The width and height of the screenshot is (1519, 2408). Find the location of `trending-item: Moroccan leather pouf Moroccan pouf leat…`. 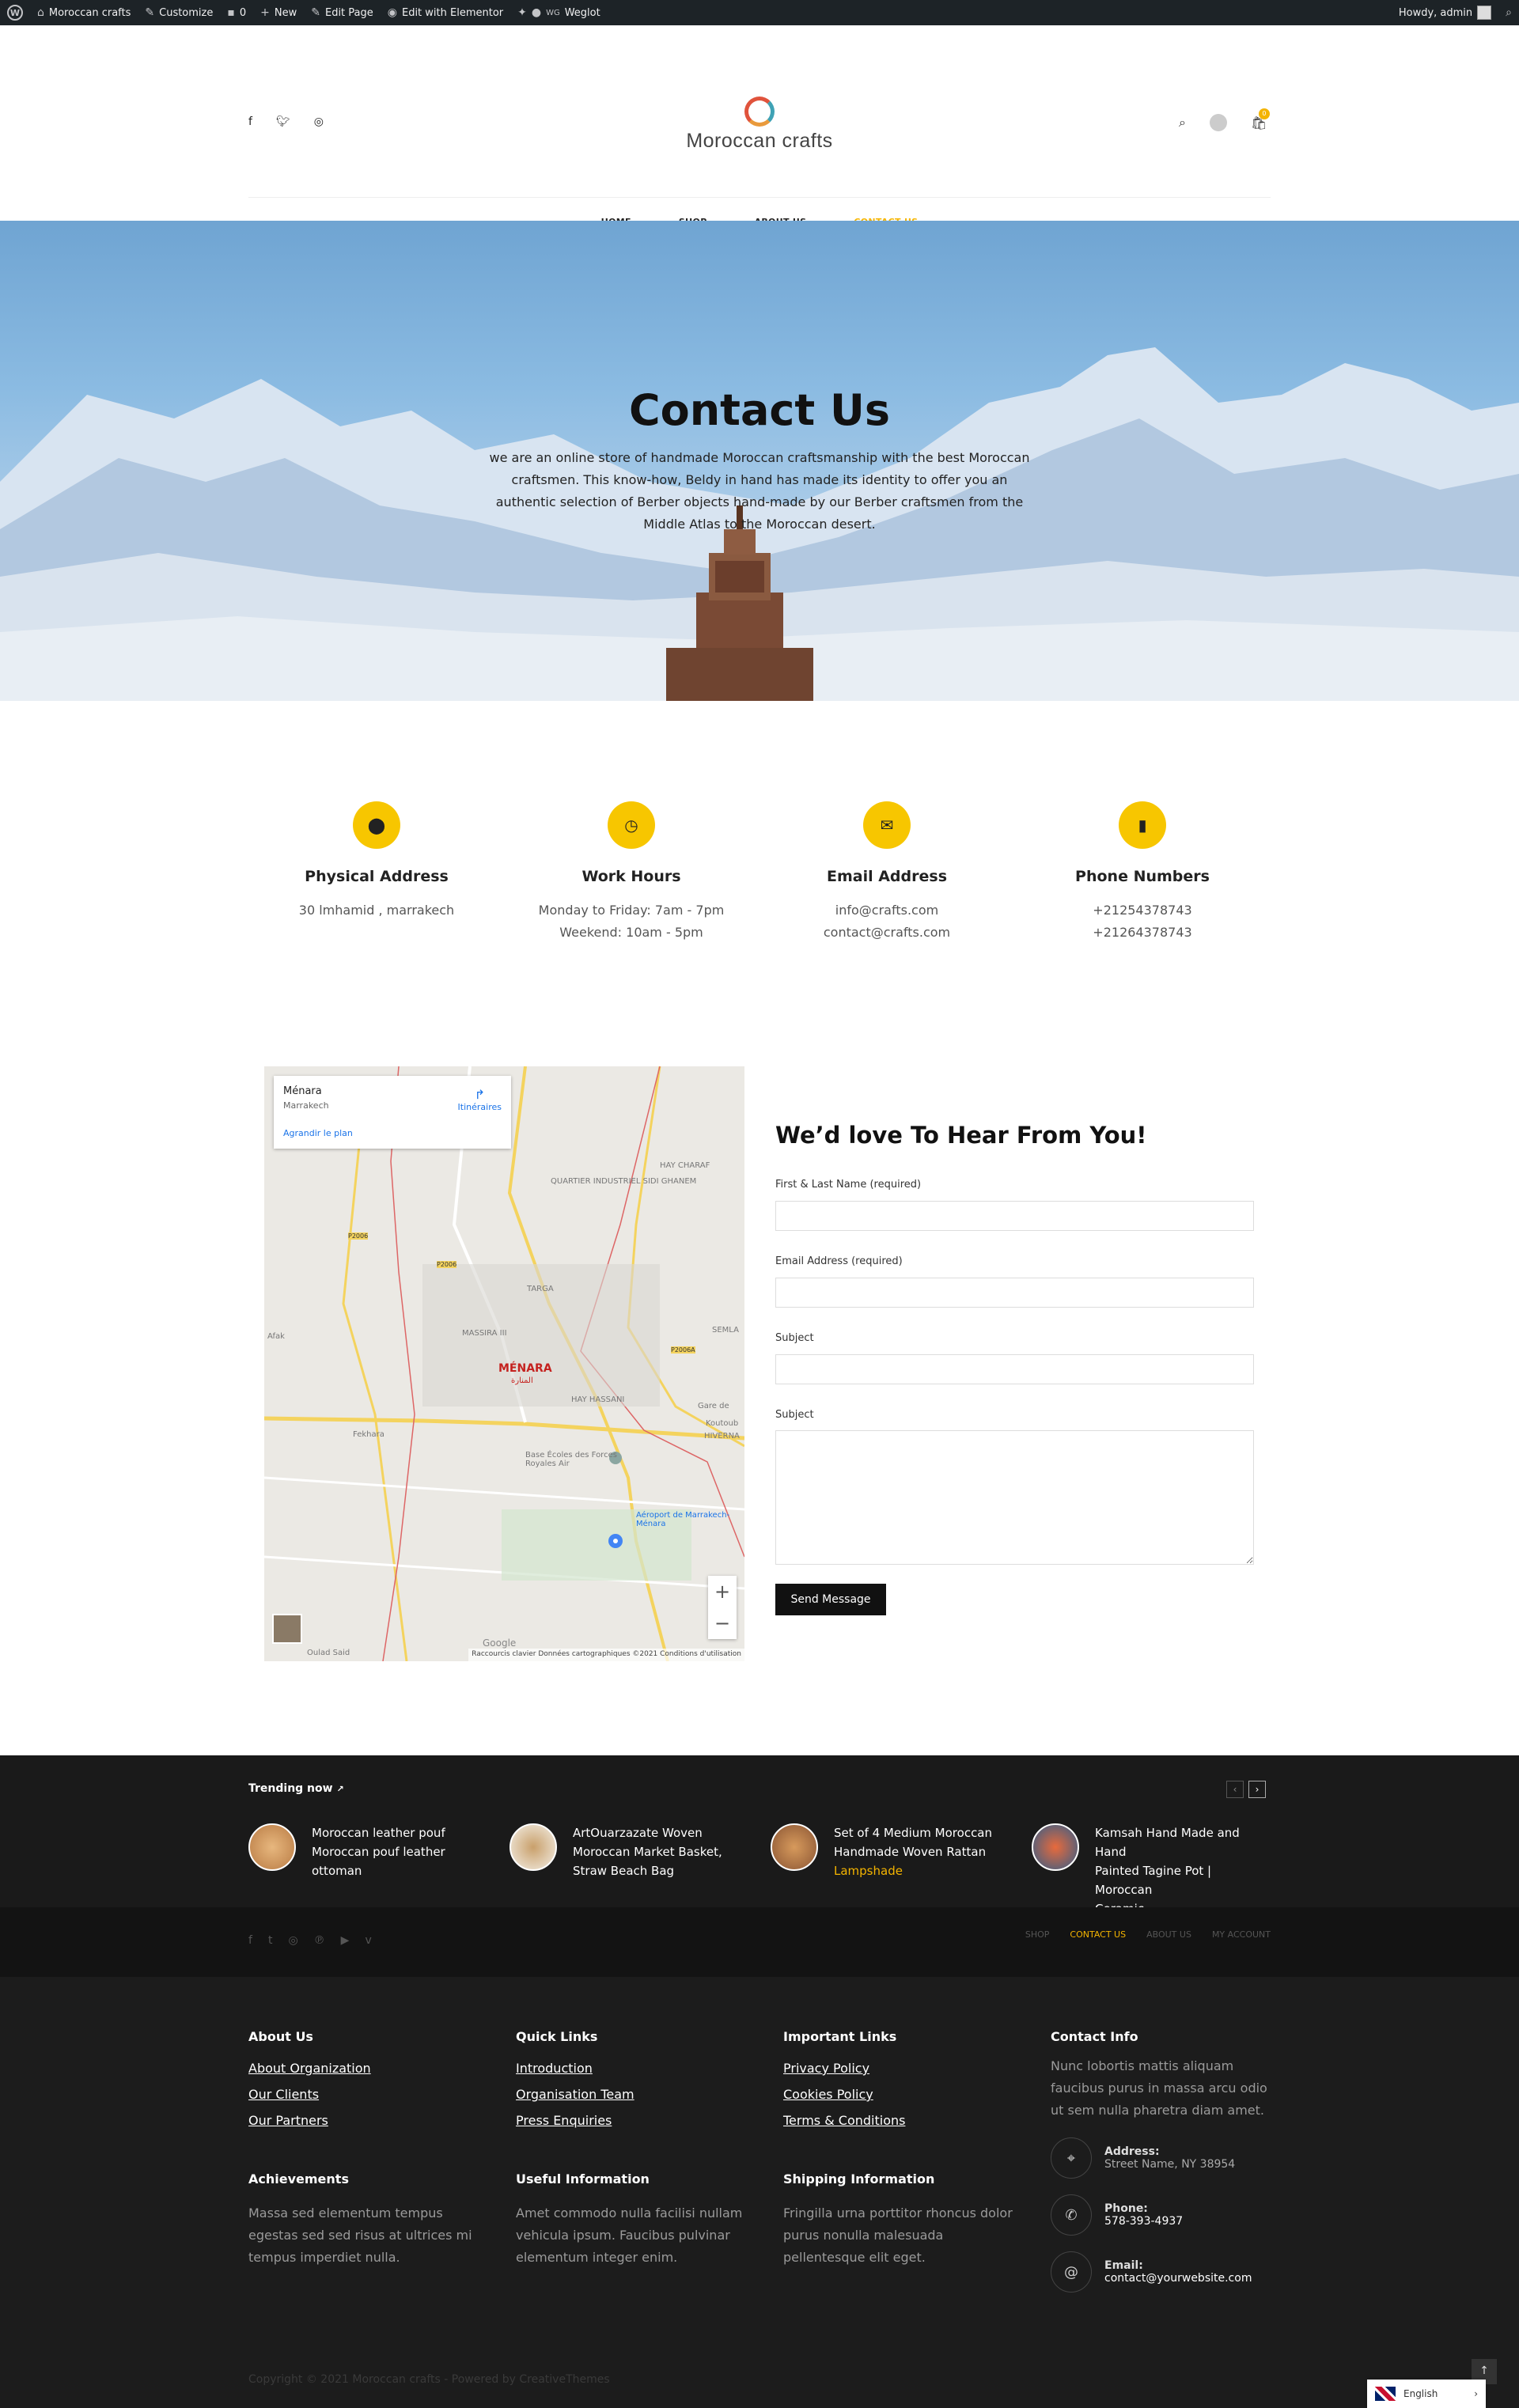

trending-item: Moroccan leather pouf Moroccan pouf leat… is located at coordinates (367, 1851).